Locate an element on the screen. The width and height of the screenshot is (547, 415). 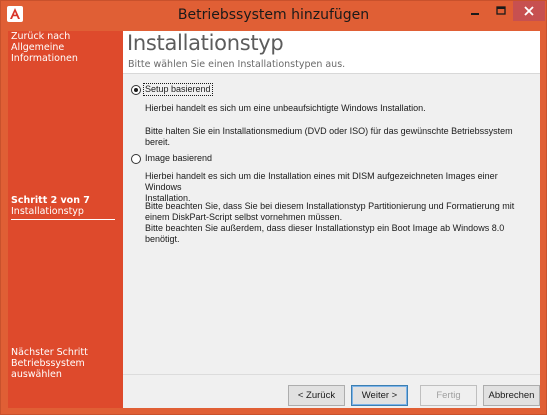
image-radio-label: Image basierend is located at coordinates (178, 158).